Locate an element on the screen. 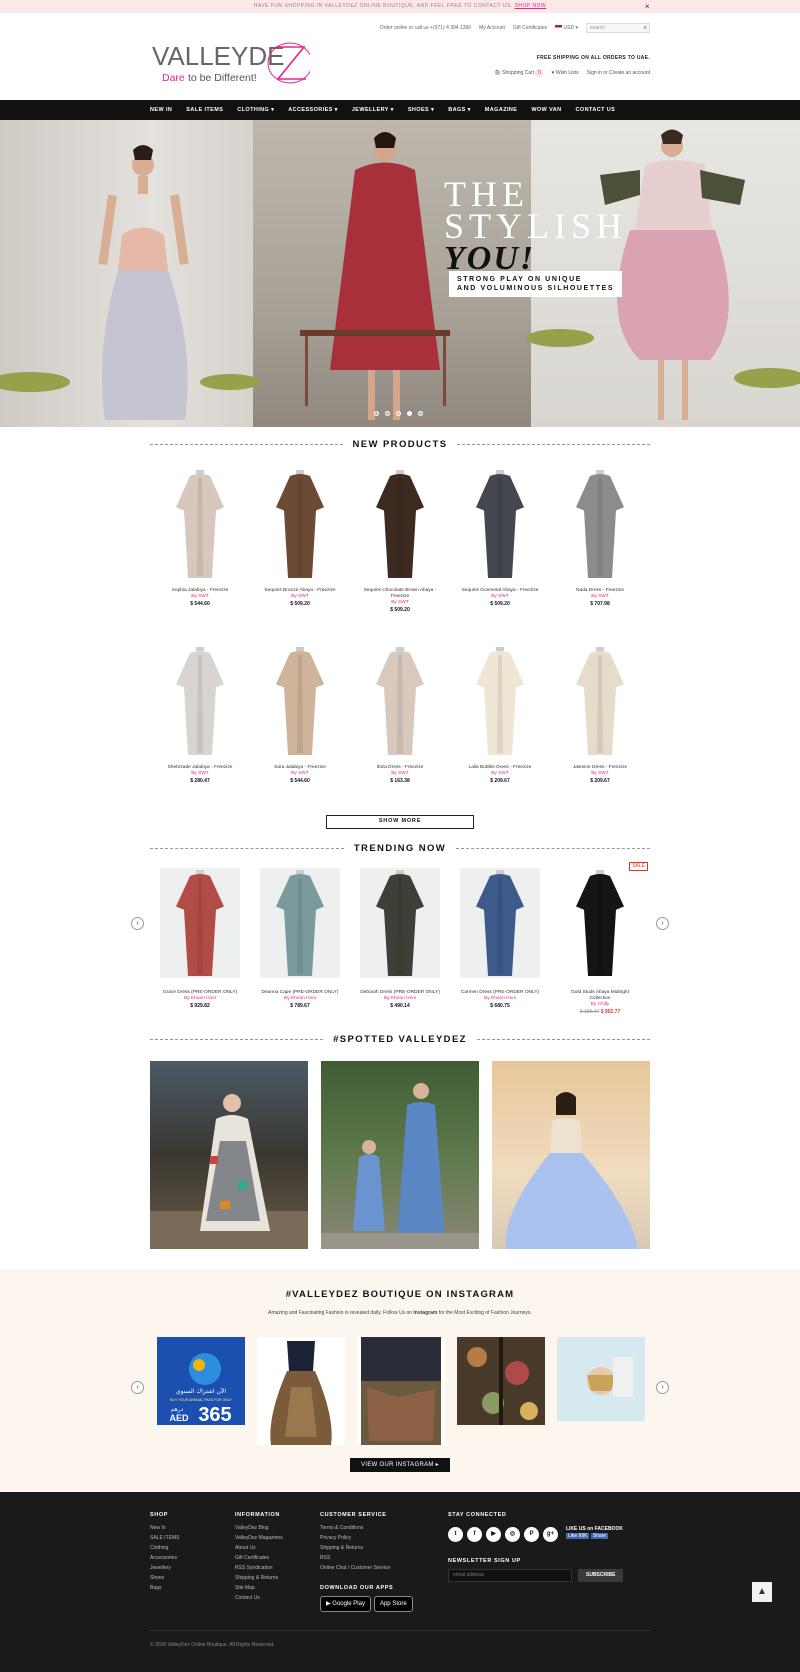 This screenshot has height=1672, width=800. footer-link: Contact Us is located at coordinates (259, 1598).